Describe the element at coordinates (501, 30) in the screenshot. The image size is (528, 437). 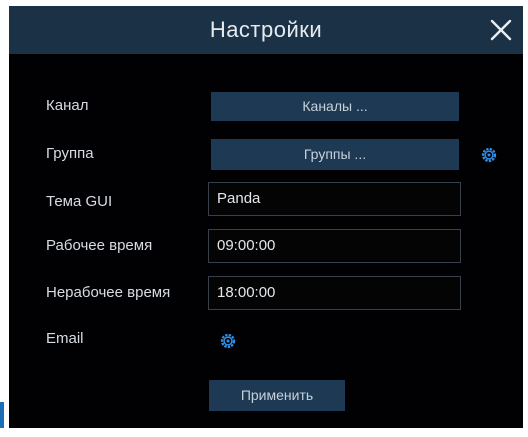
I see `close-icon` at that location.